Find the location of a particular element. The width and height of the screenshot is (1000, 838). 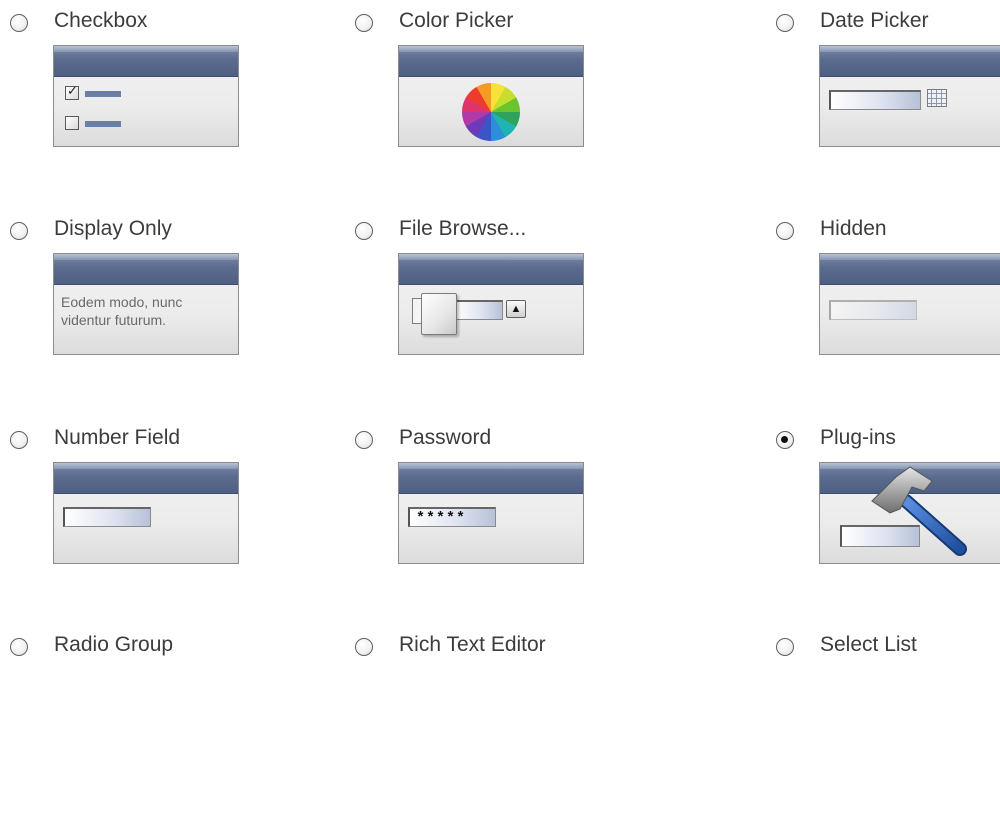

option-label-number-field: Number Field is located at coordinates (117, 438).